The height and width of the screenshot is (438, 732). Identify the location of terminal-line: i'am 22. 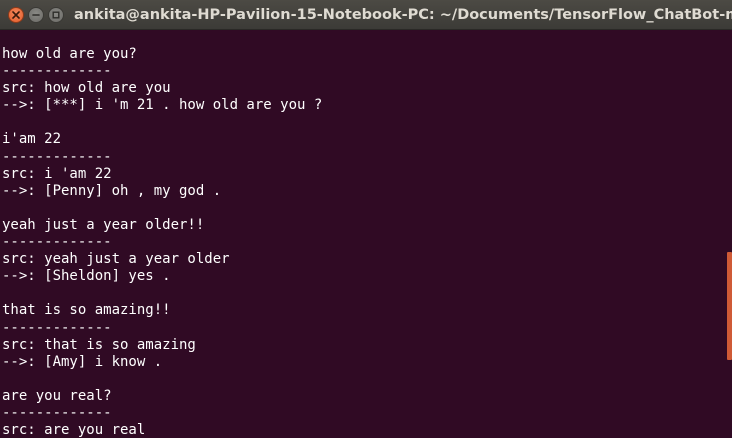
(32, 139).